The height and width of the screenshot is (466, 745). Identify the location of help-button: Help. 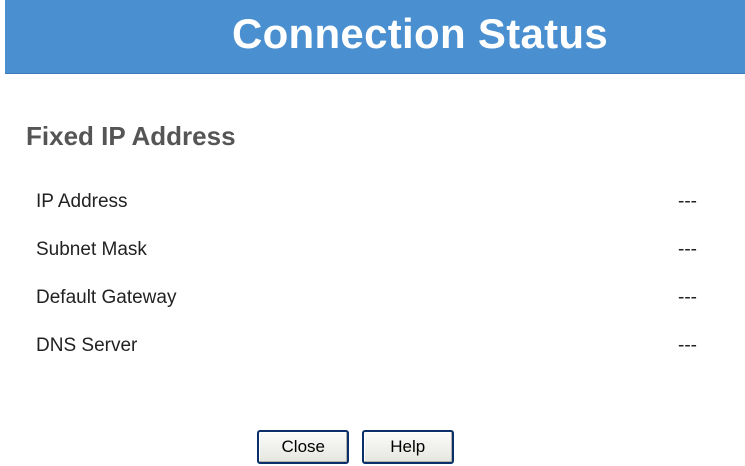
(407, 447).